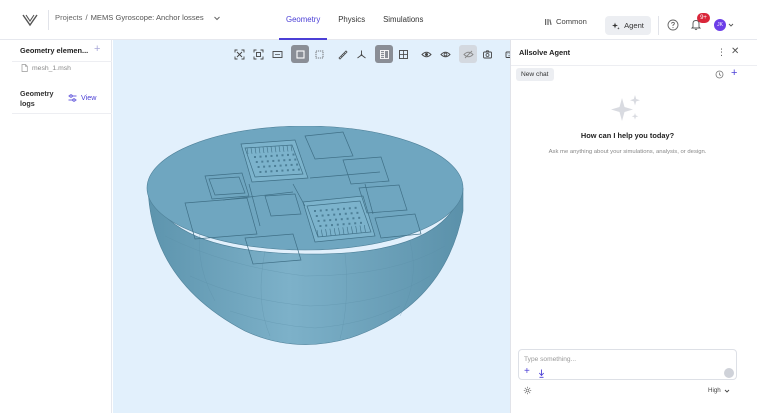  Describe the element at coordinates (734, 73) in the screenshot. I see `new-chat-button: +` at that location.